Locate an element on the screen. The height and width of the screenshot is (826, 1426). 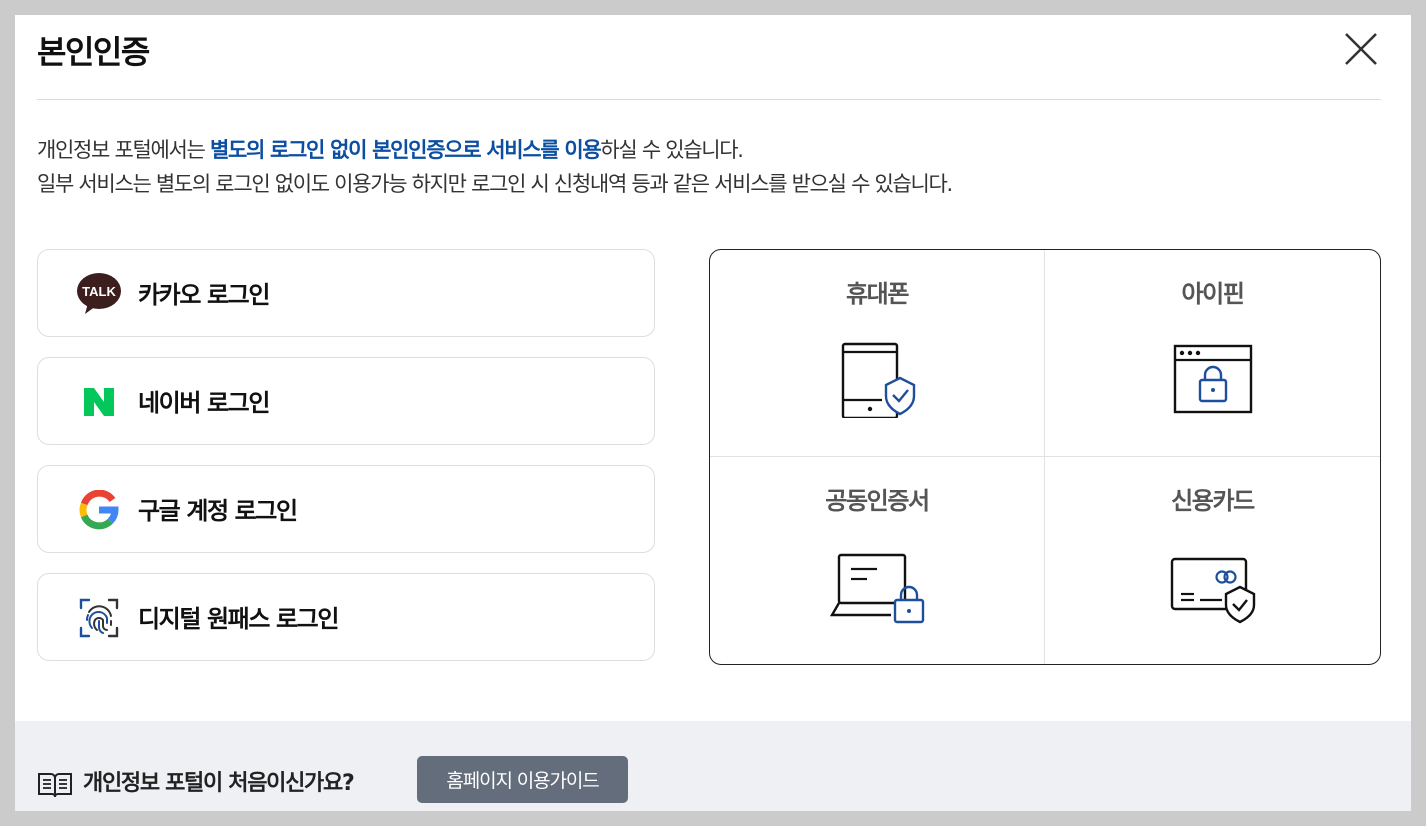
auth-ipin-button: 아이핀 is located at coordinates (1212, 353).